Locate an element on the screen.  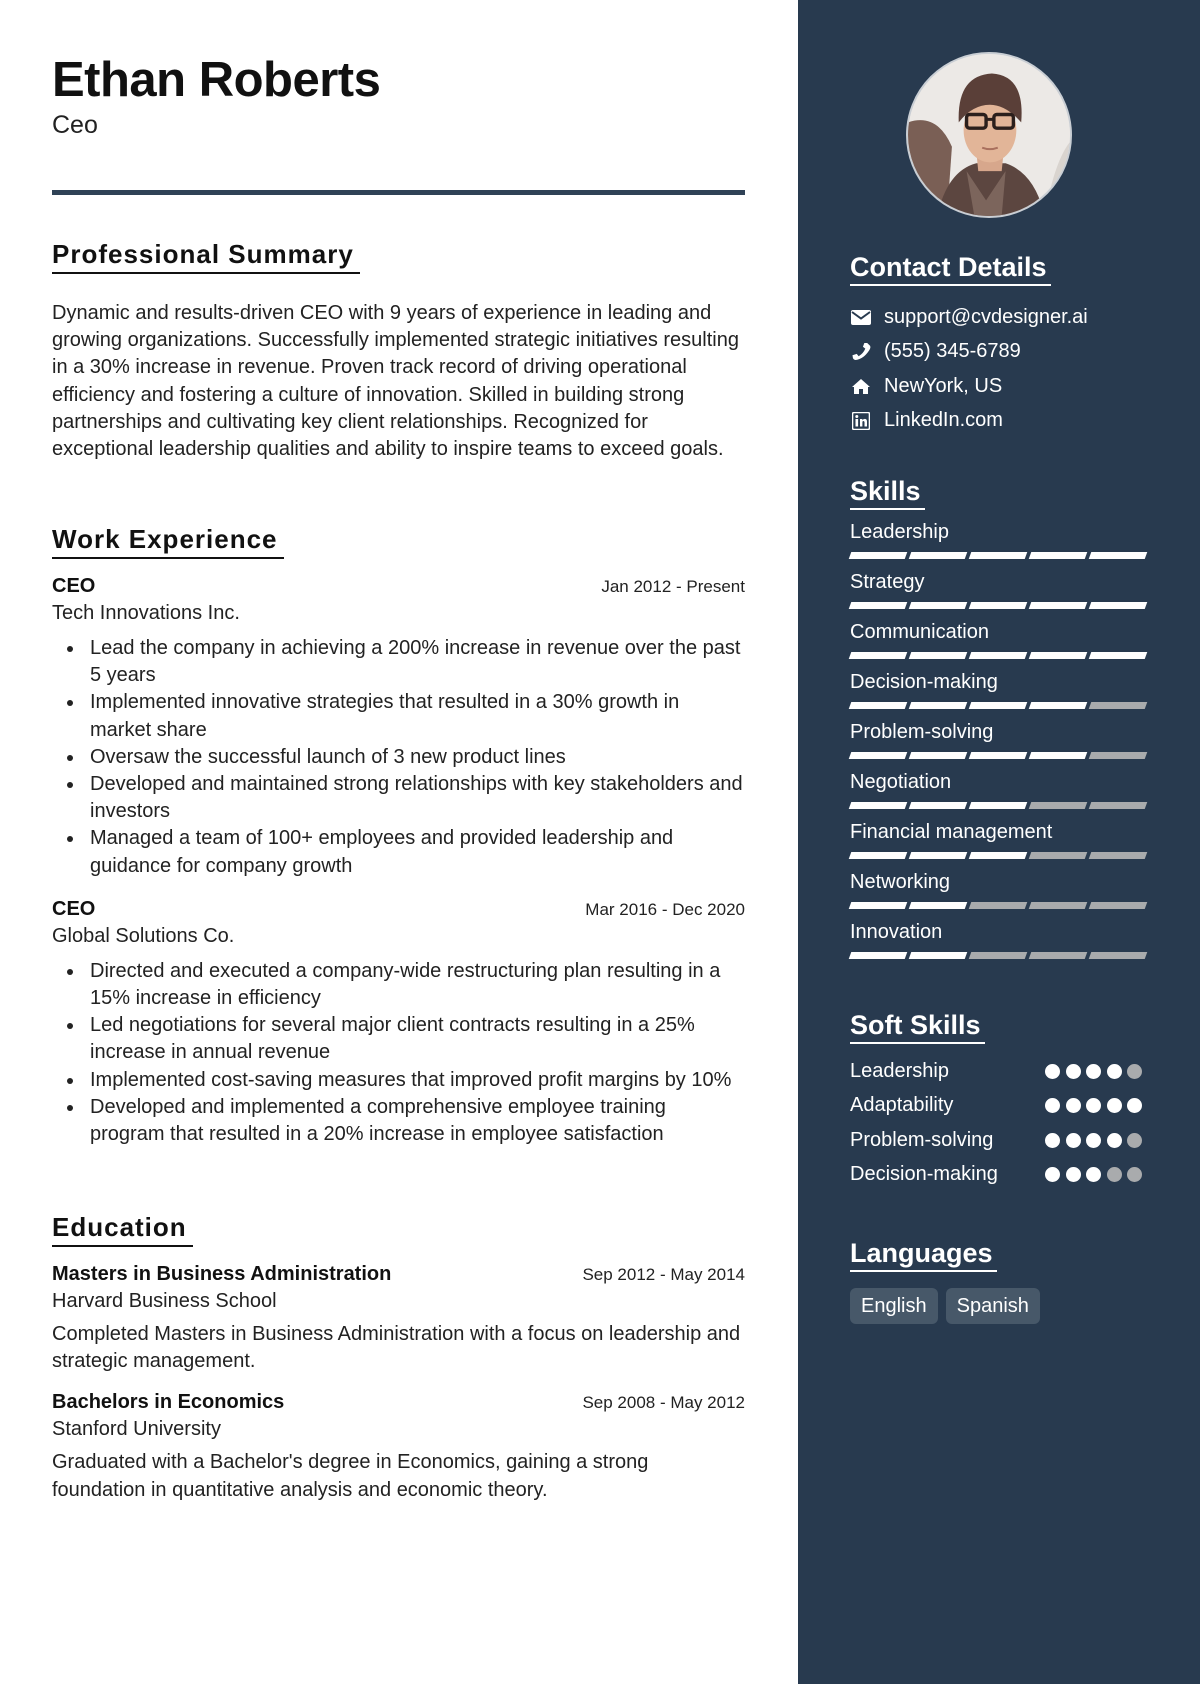
soft-skill-name: Leadership is located at coordinates (899, 1070).